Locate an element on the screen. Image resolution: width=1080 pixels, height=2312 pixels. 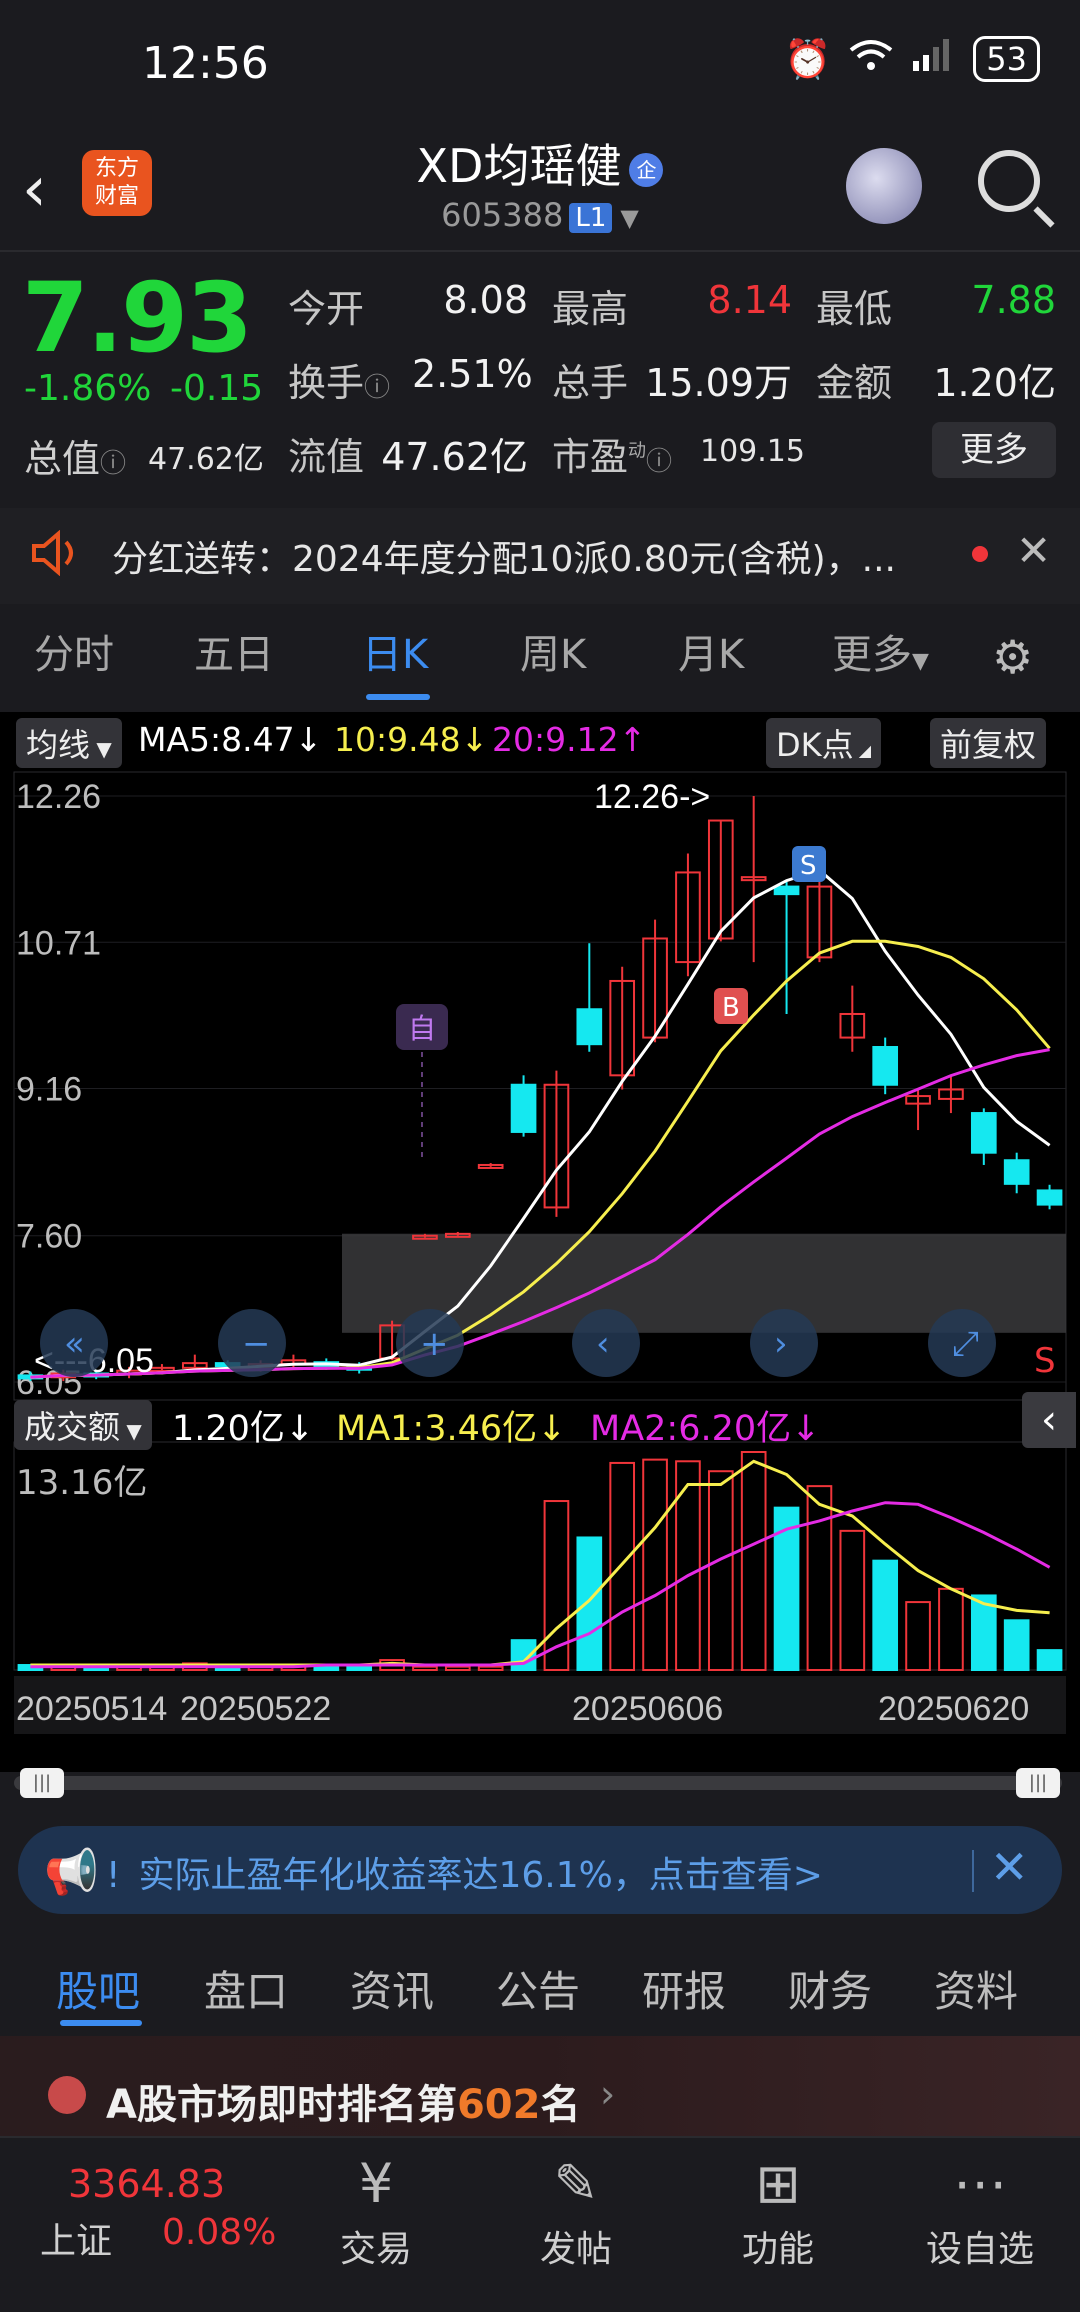
promo-text: ! 实际止盈年化收益率达16.1%，点击查看> is located at coordinates (464, 1872).